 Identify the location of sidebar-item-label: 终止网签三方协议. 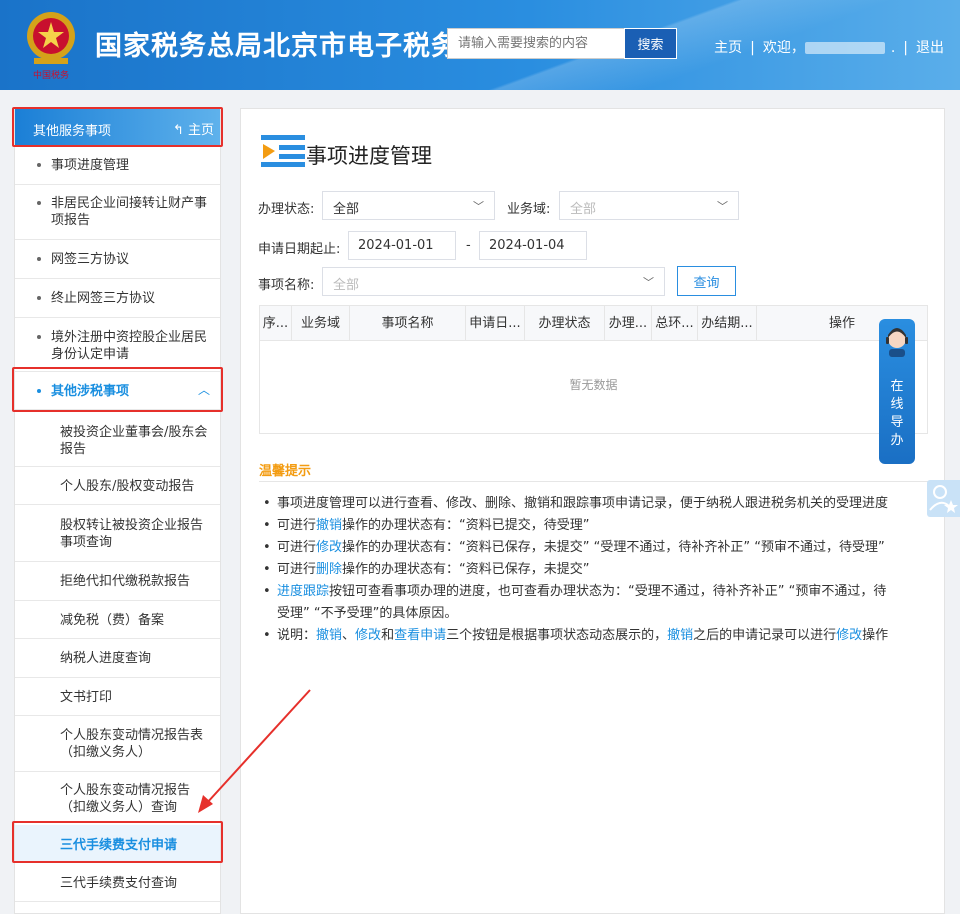
(103, 298).